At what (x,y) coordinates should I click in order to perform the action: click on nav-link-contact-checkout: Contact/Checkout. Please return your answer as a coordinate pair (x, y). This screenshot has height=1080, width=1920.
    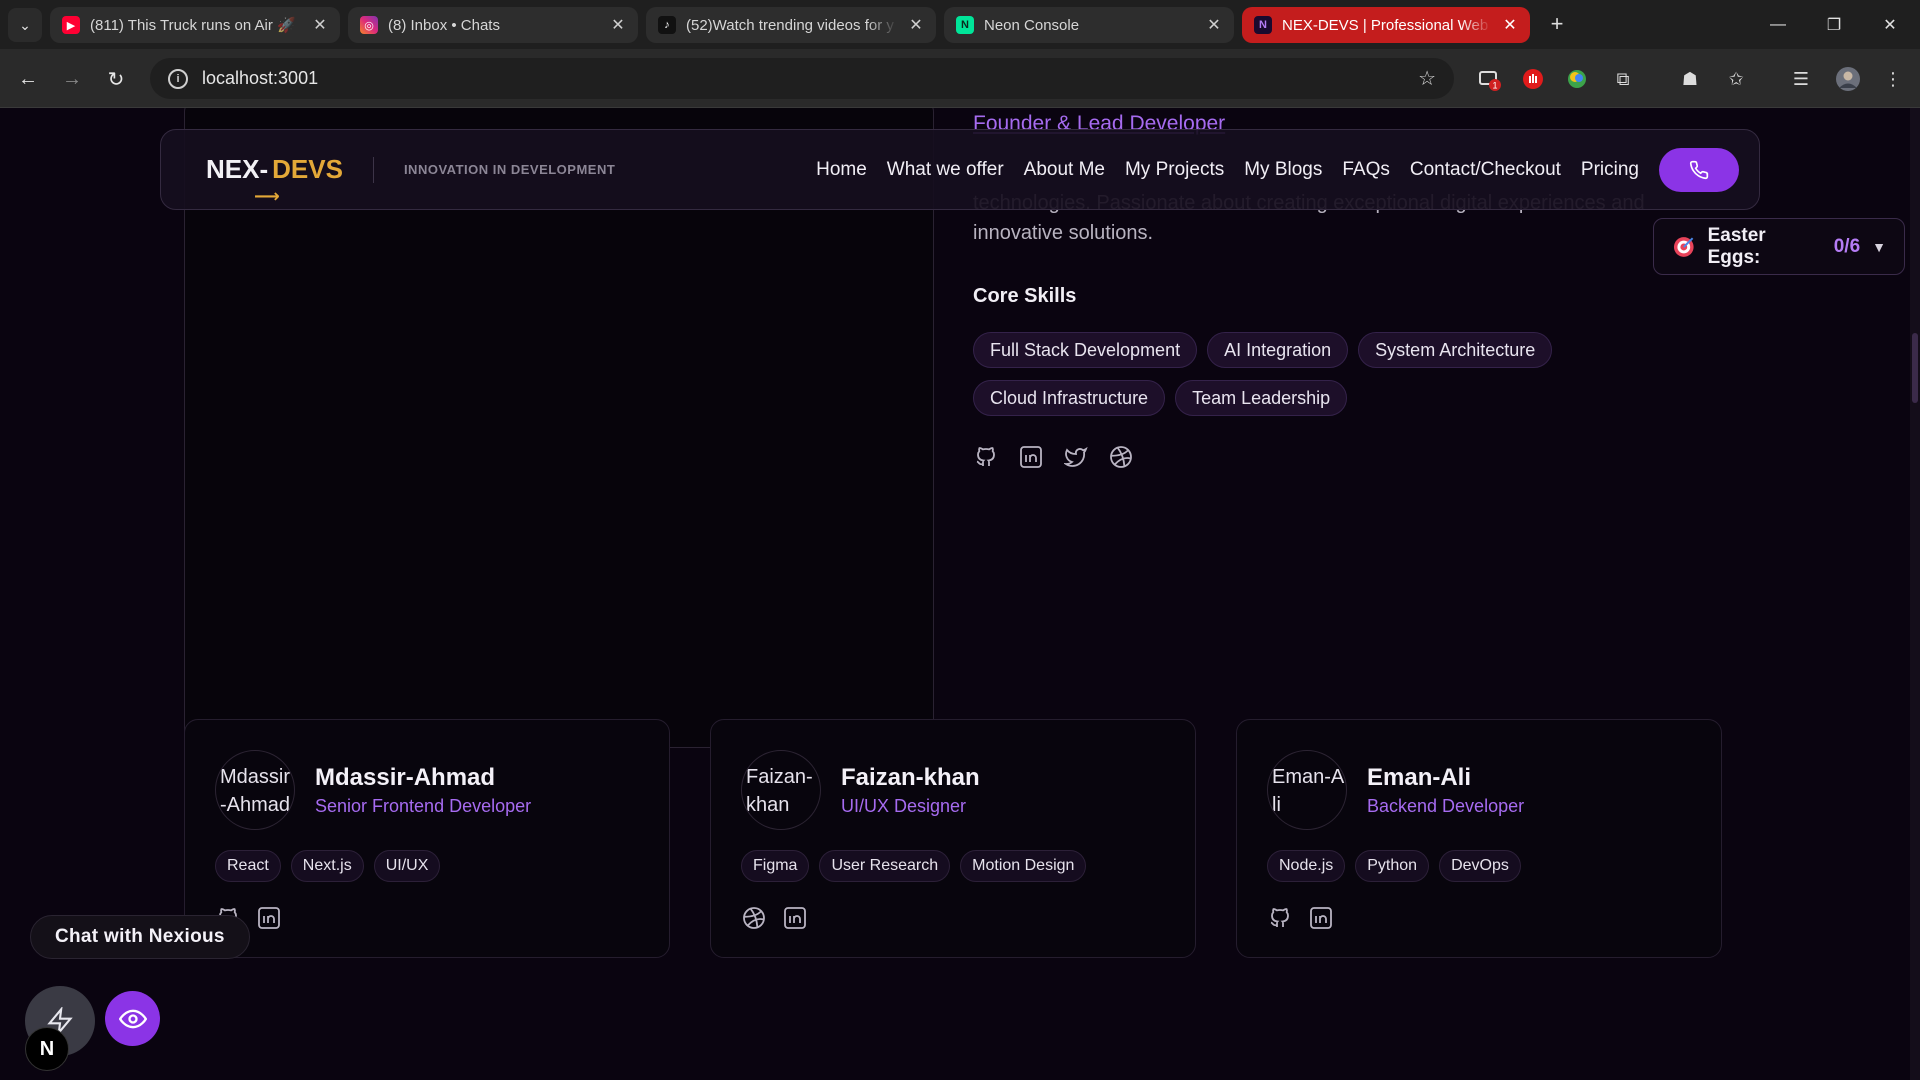
    Looking at the image, I should click on (1485, 170).